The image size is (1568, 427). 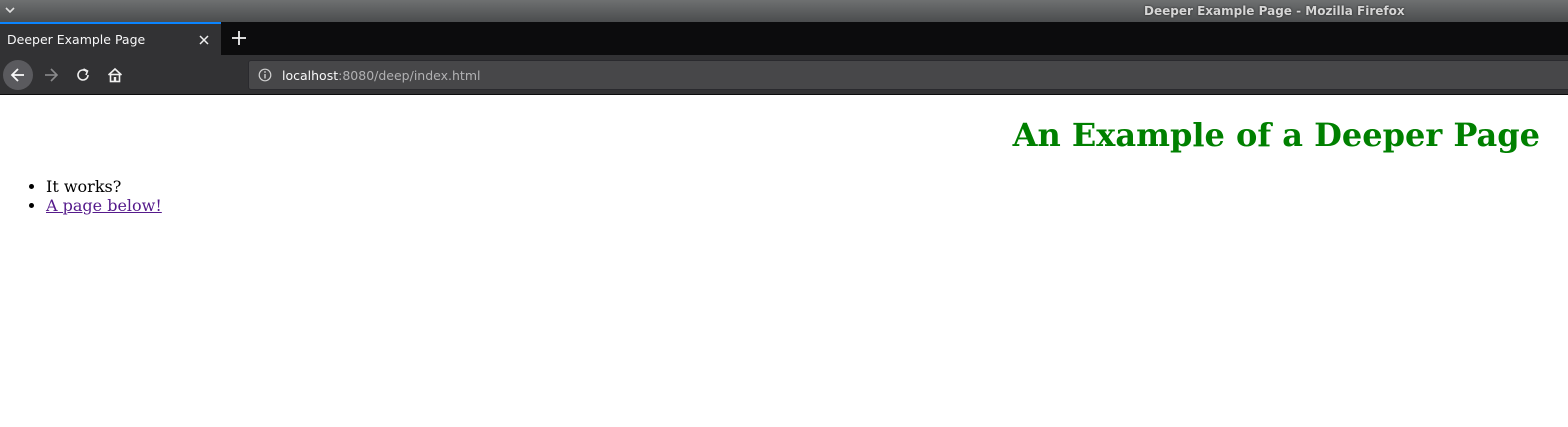 I want to click on forward-button, so click(x=51, y=75).